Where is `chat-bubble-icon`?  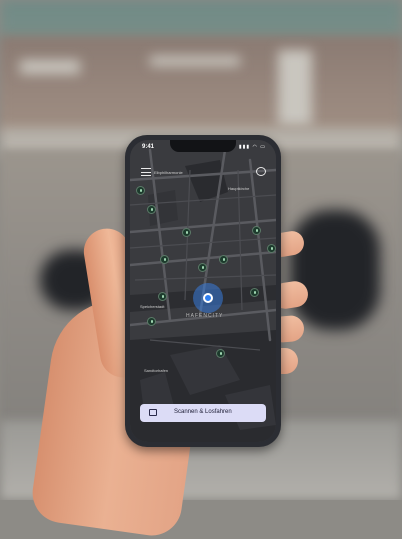
chat-bubble-icon is located at coordinates (261, 171).